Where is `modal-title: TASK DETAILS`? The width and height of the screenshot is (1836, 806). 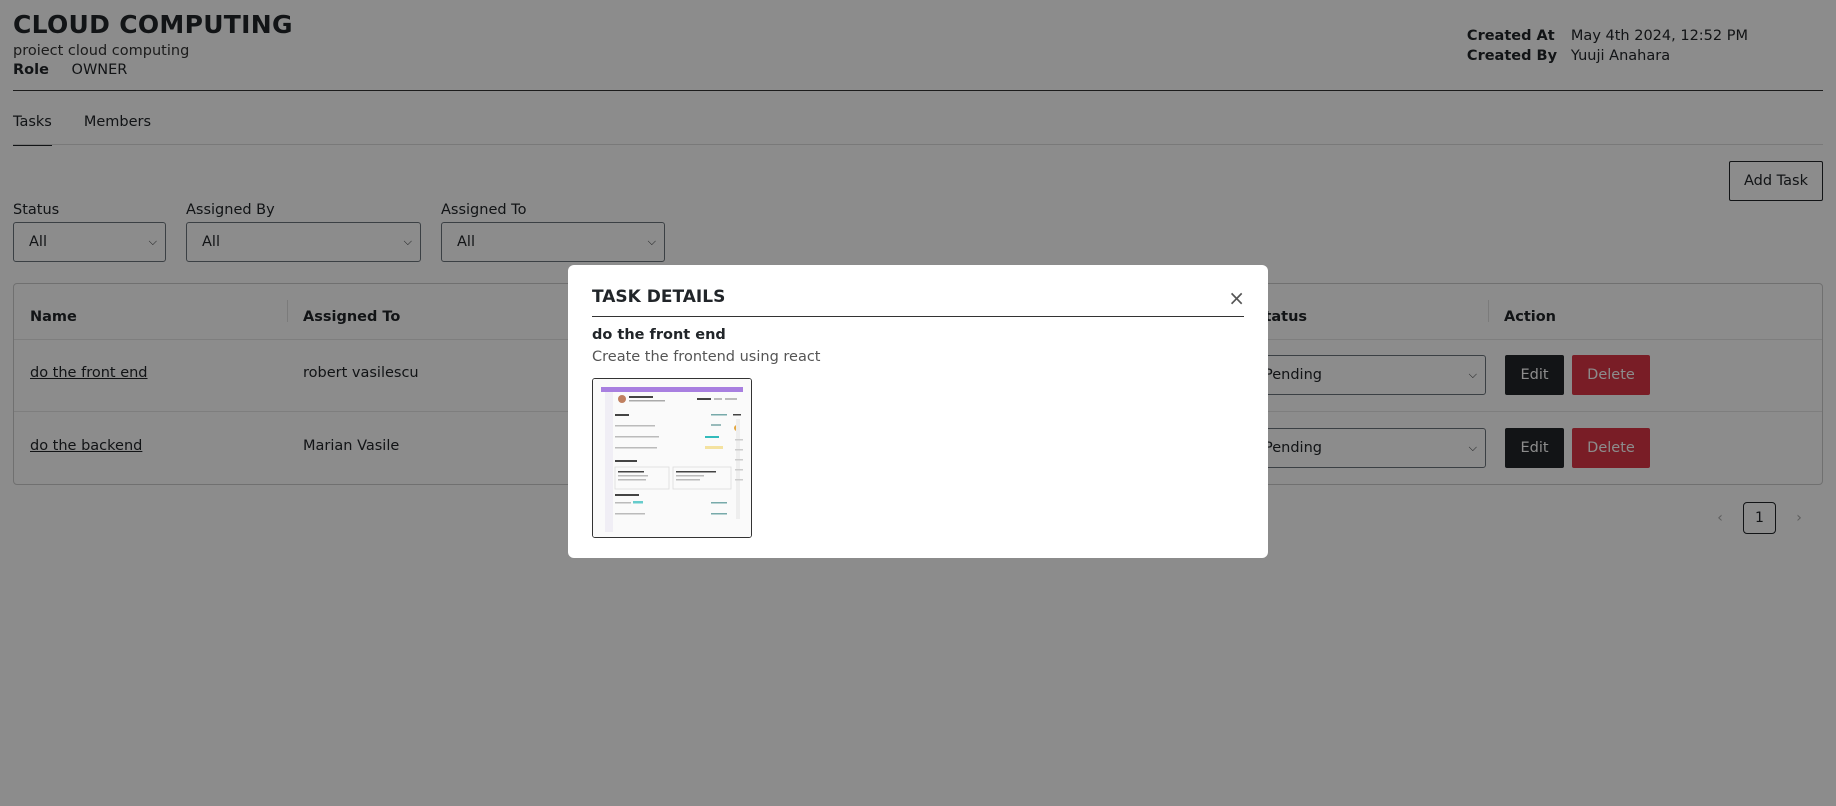 modal-title: TASK DETAILS is located at coordinates (659, 297).